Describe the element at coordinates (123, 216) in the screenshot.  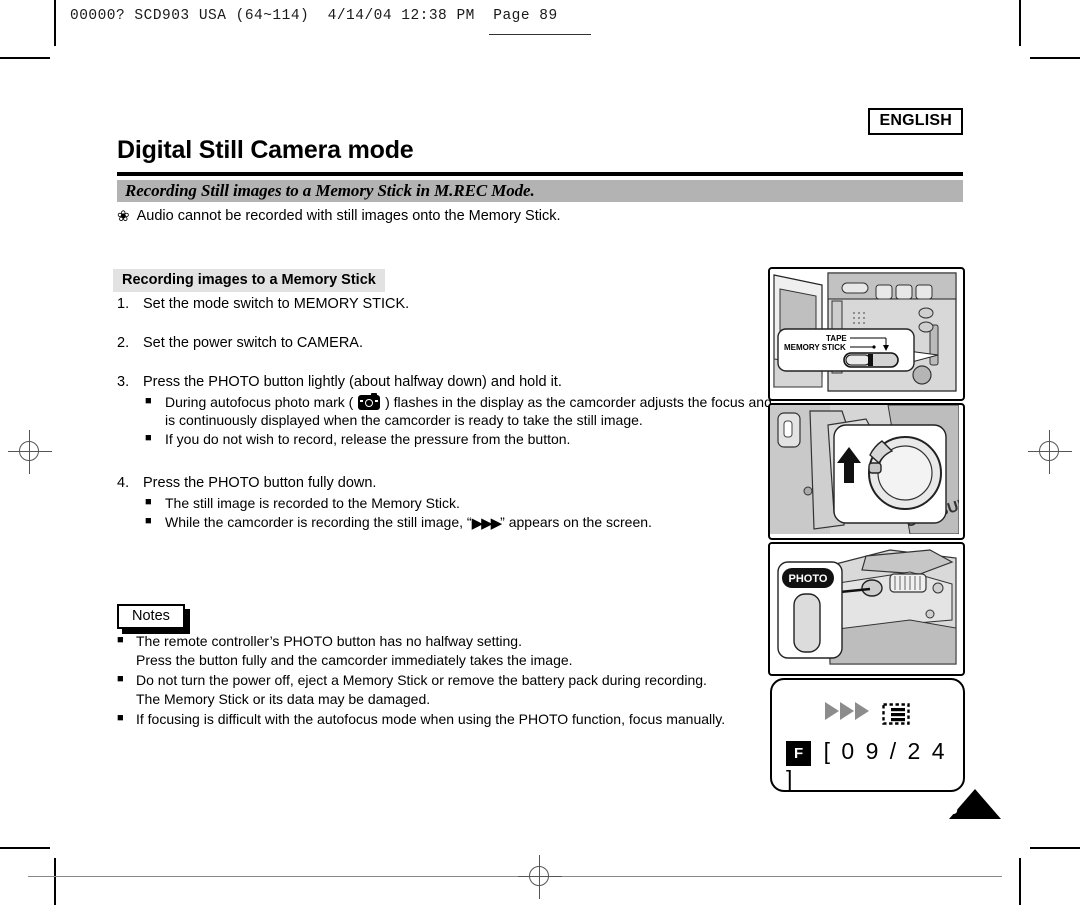
I see `clover-icon: ❀` at that location.